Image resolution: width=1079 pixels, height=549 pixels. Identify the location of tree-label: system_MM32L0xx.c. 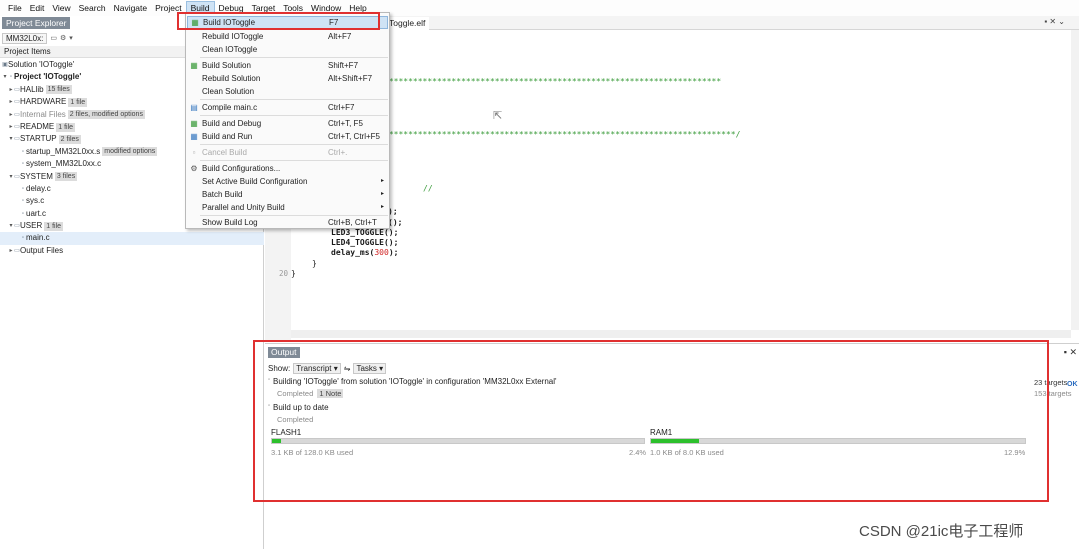
(64, 164).